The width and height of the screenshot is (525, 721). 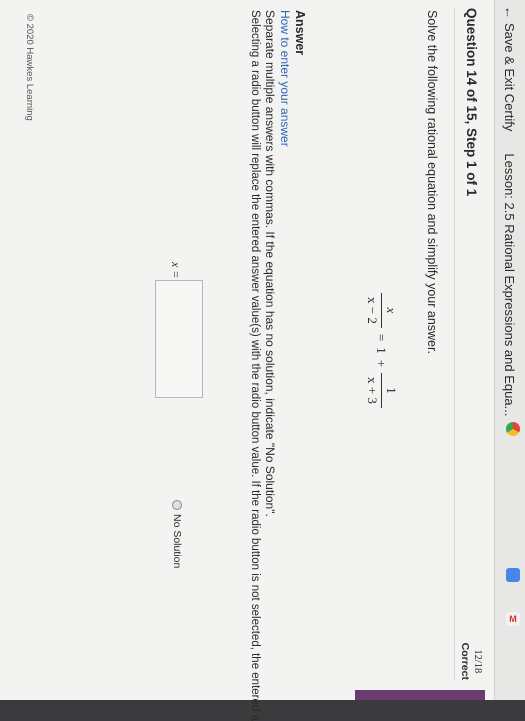 I want to click on plus-sign: +, so click(x=382, y=363).